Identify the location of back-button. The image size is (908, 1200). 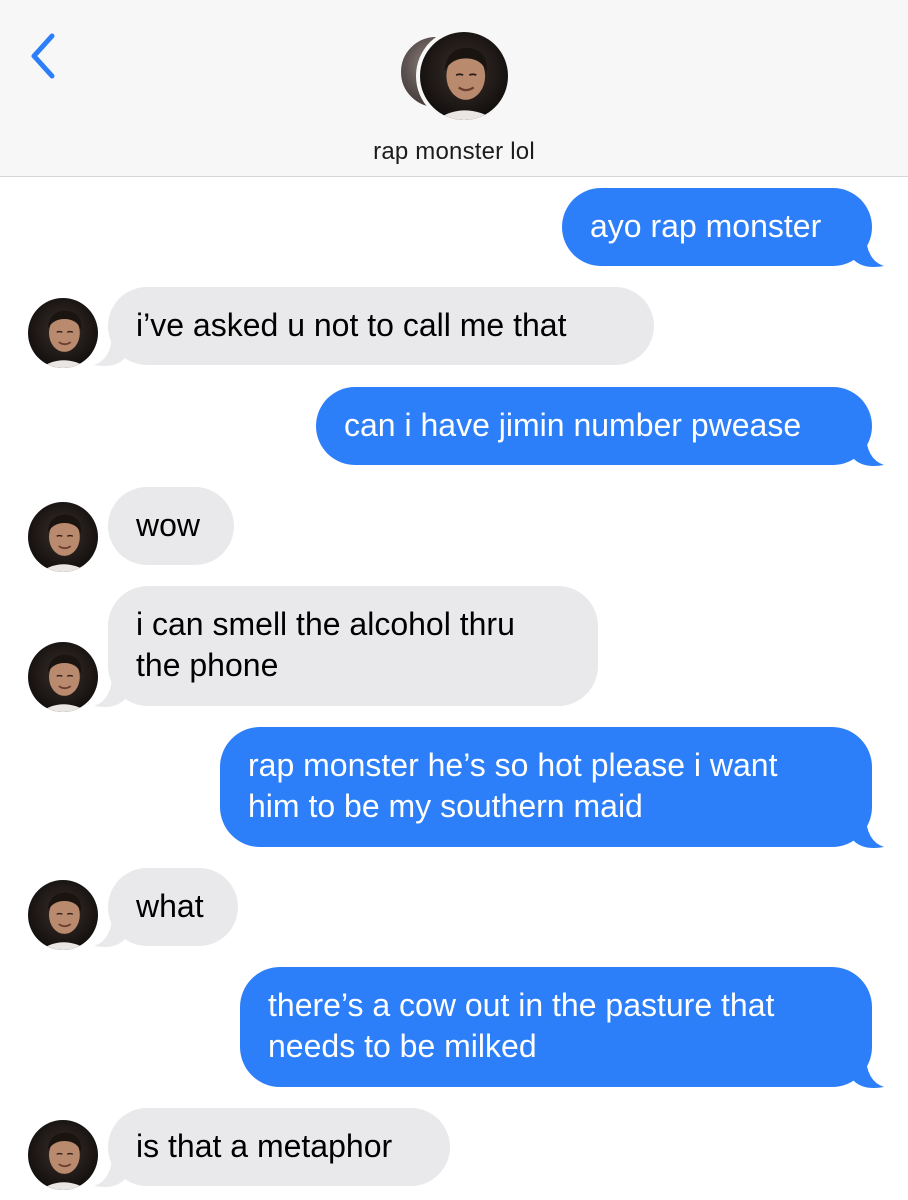
(44, 56).